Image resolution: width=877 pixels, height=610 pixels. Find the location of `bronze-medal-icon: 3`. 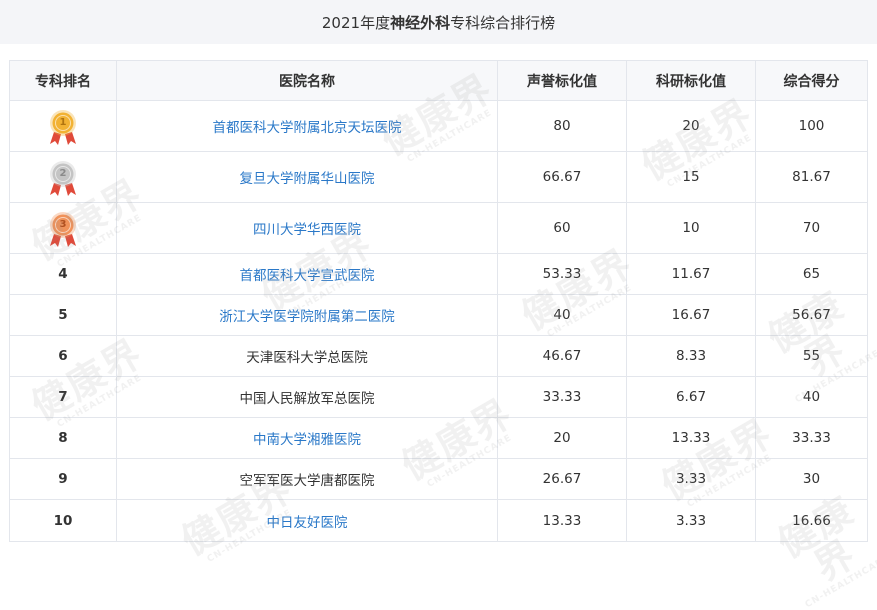

bronze-medal-icon: 3 is located at coordinates (63, 228).